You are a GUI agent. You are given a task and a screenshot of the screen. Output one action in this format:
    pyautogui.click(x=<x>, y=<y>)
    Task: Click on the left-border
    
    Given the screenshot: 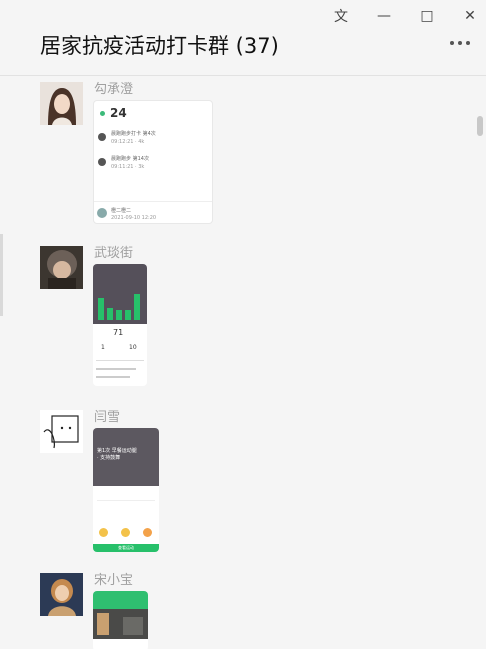 What is the action you would take?
    pyautogui.click(x=1, y=275)
    